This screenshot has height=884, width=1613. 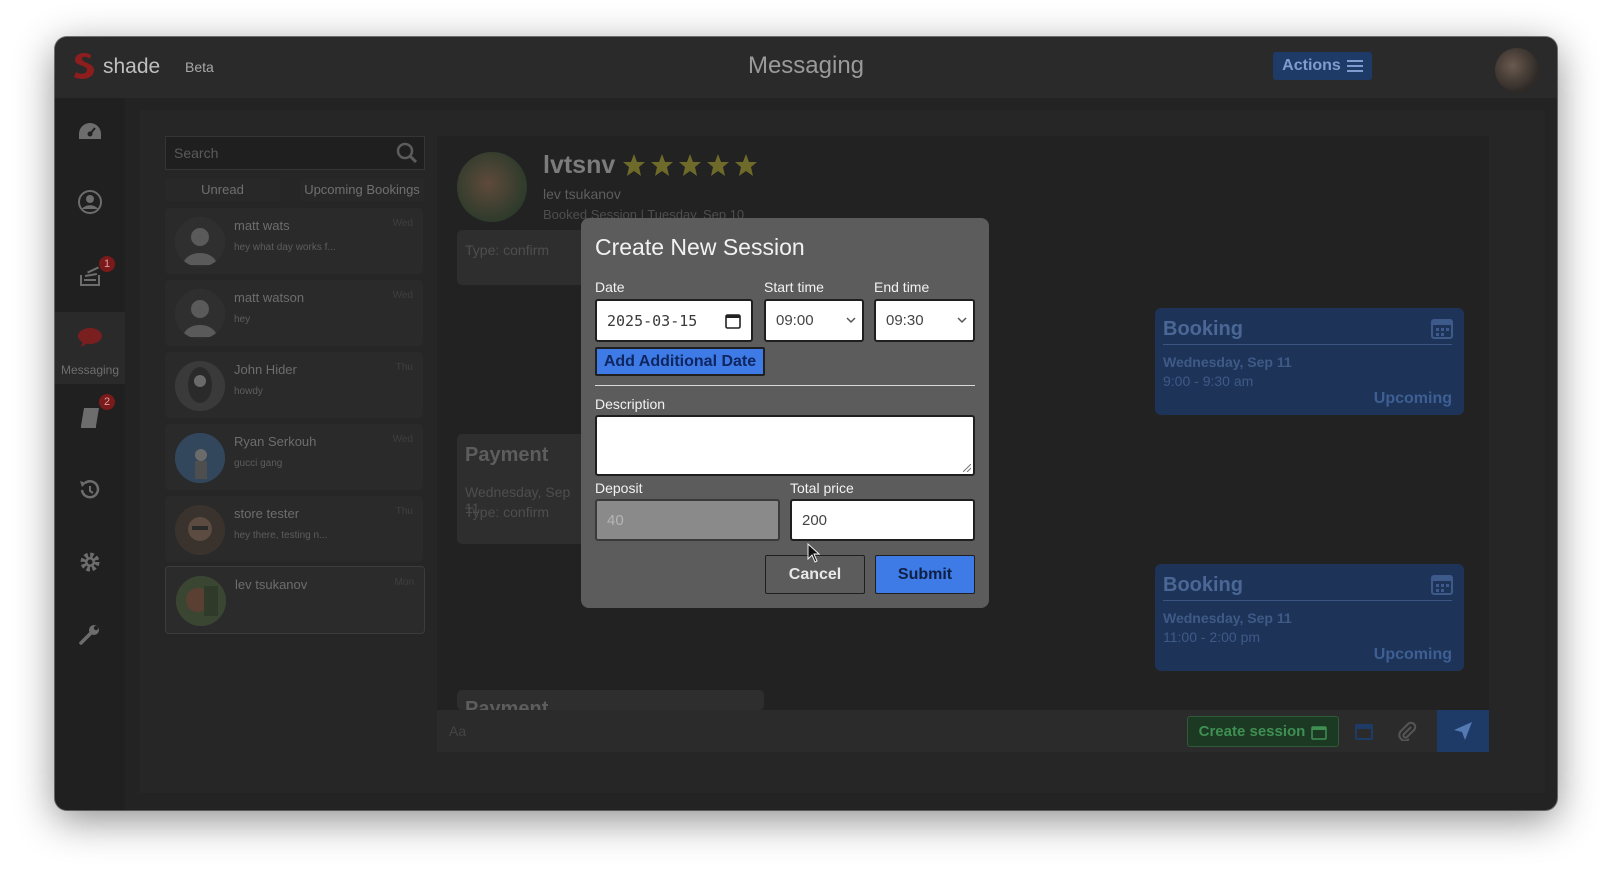 I want to click on create-session-button: Create session, so click(x=1263, y=731).